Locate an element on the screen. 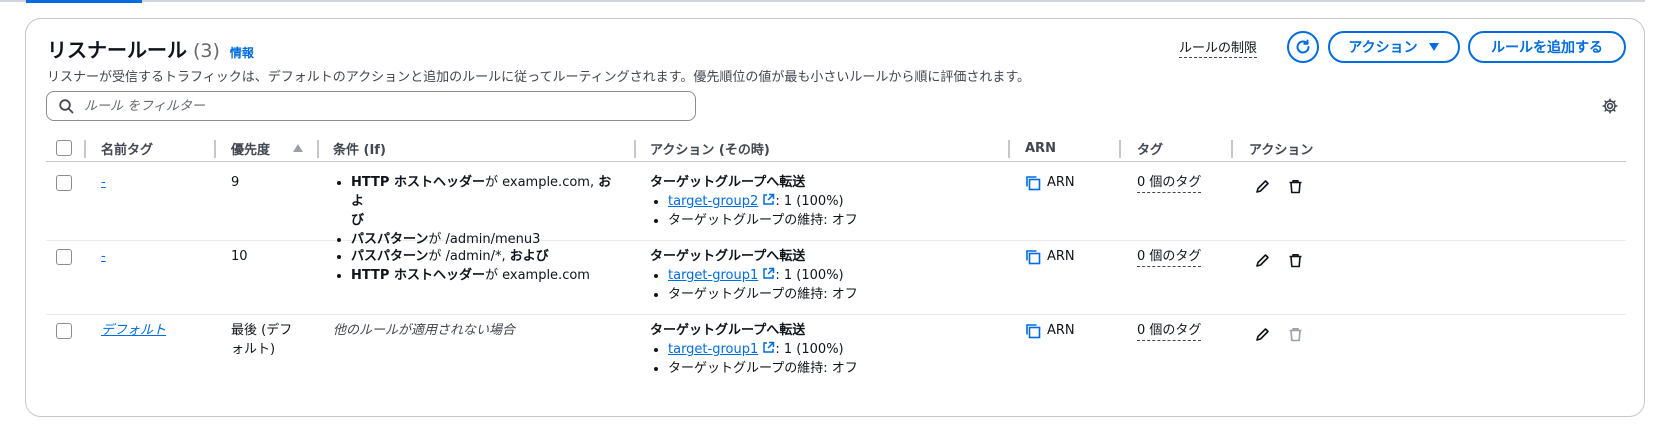  column-header-actions: アクション is located at coordinates (1281, 150).